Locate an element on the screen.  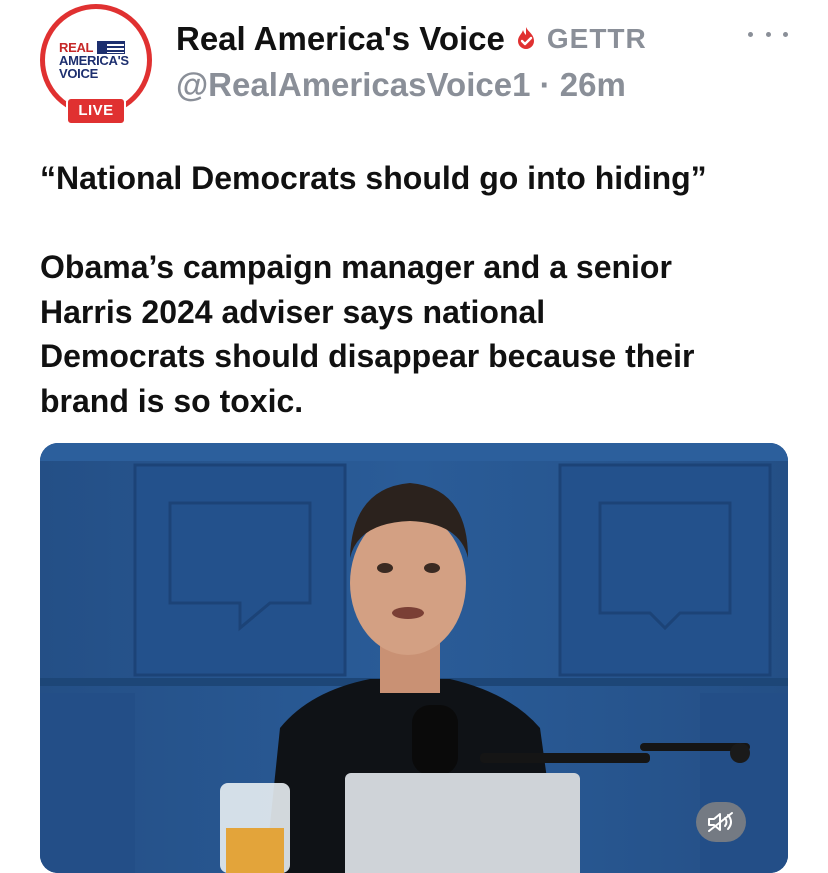
author-handle-row: @RealAmericasVoice1 · 26m is located at coordinates (401, 85).